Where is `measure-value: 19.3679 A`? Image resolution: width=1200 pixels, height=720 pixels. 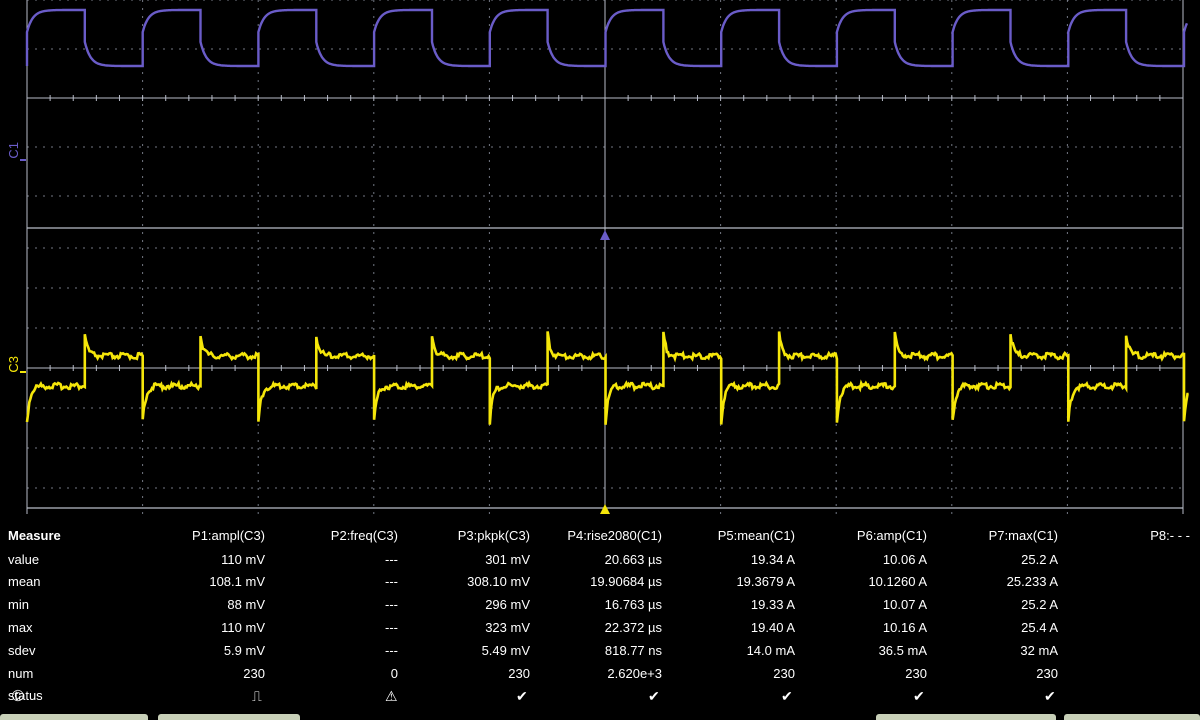 measure-value: 19.3679 A is located at coordinates (765, 581).